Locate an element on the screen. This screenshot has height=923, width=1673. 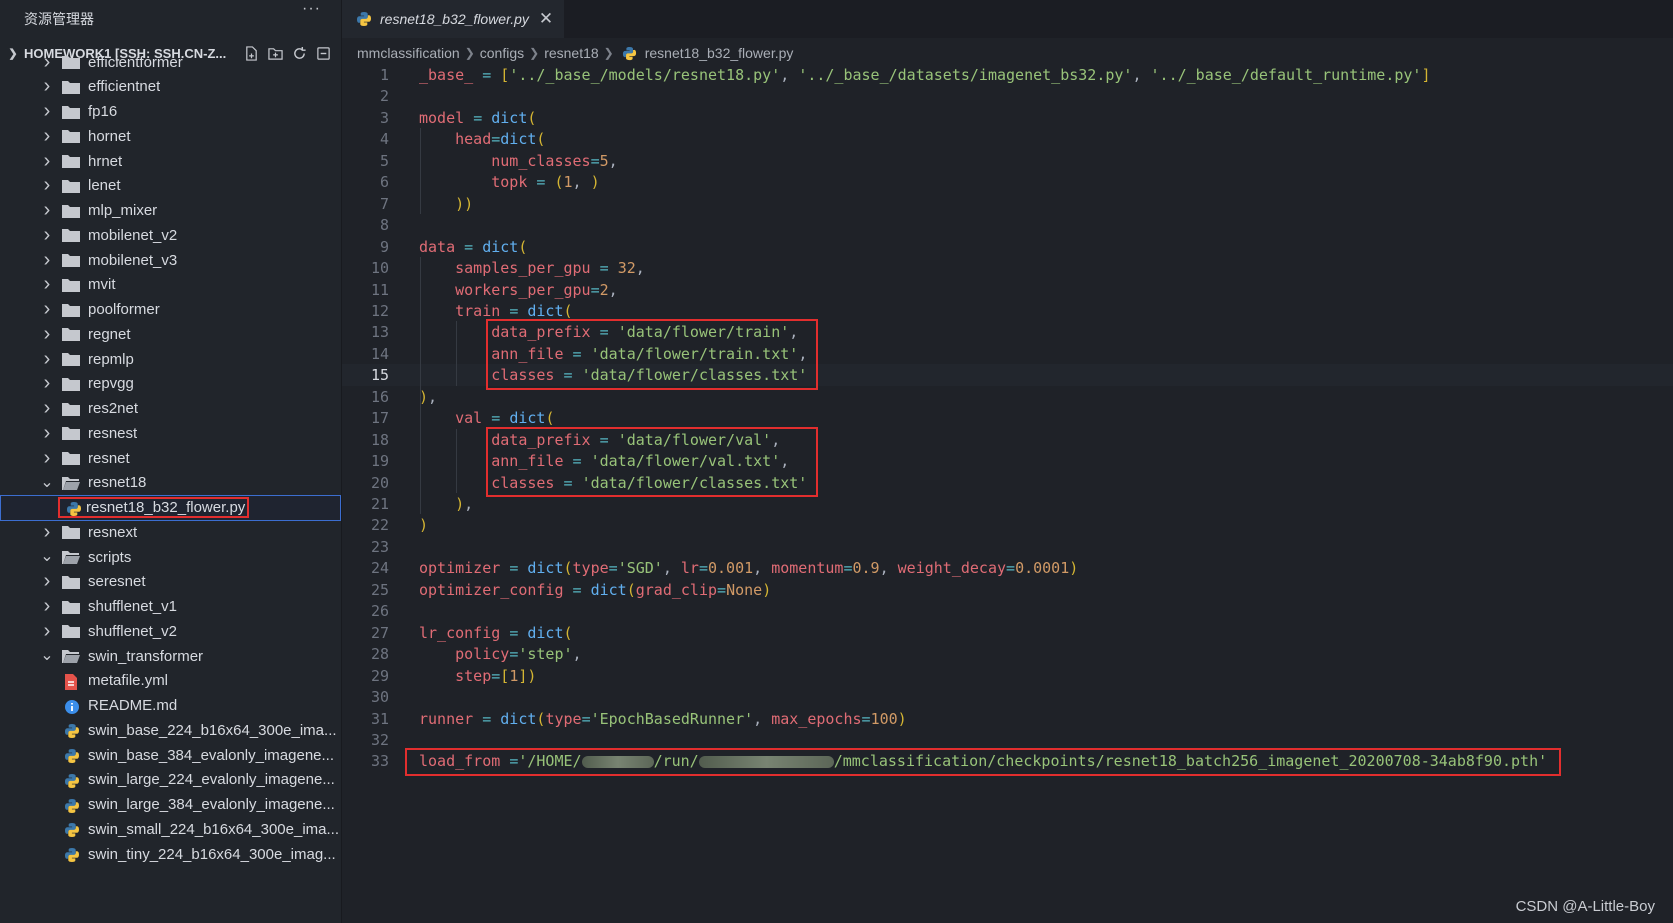
tree-item: ⌄ resnet18 is located at coordinates (170, 483).